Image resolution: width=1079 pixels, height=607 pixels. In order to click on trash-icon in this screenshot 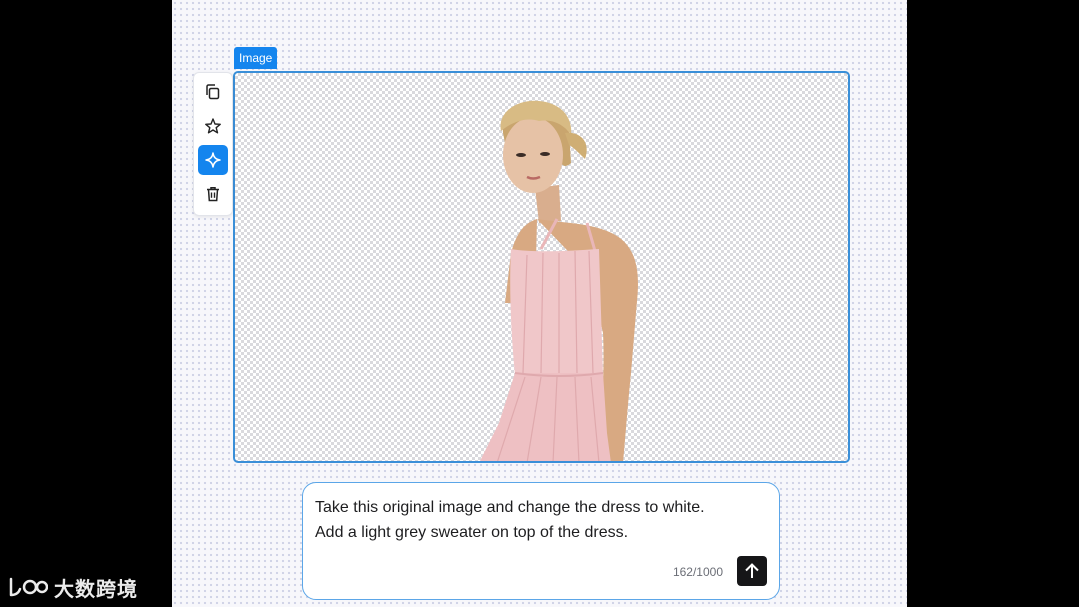, I will do `click(213, 194)`.